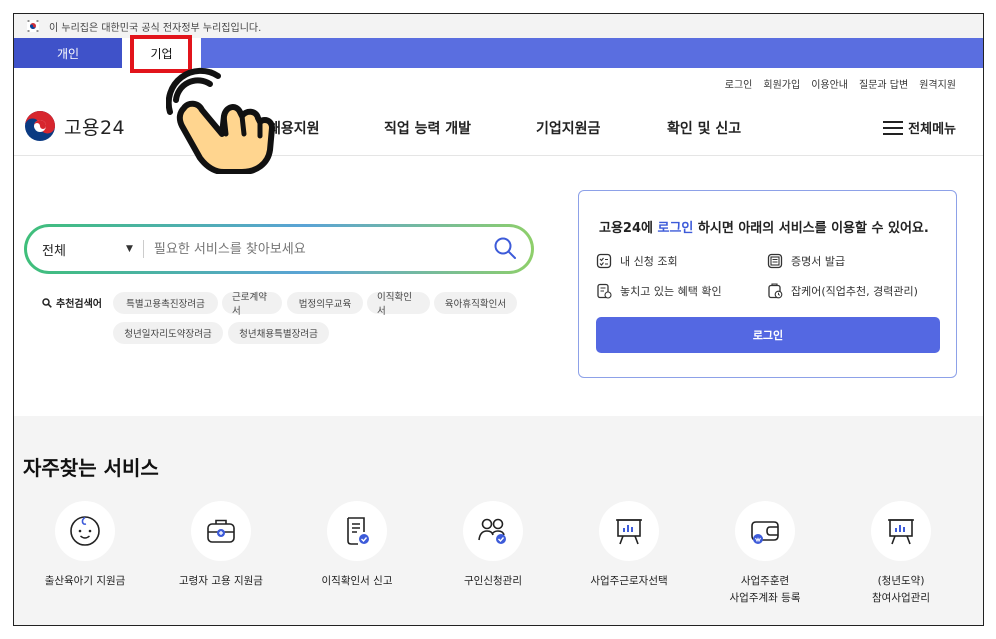 The width and height of the screenshot is (996, 639). I want to click on search-separator, so click(143, 249).